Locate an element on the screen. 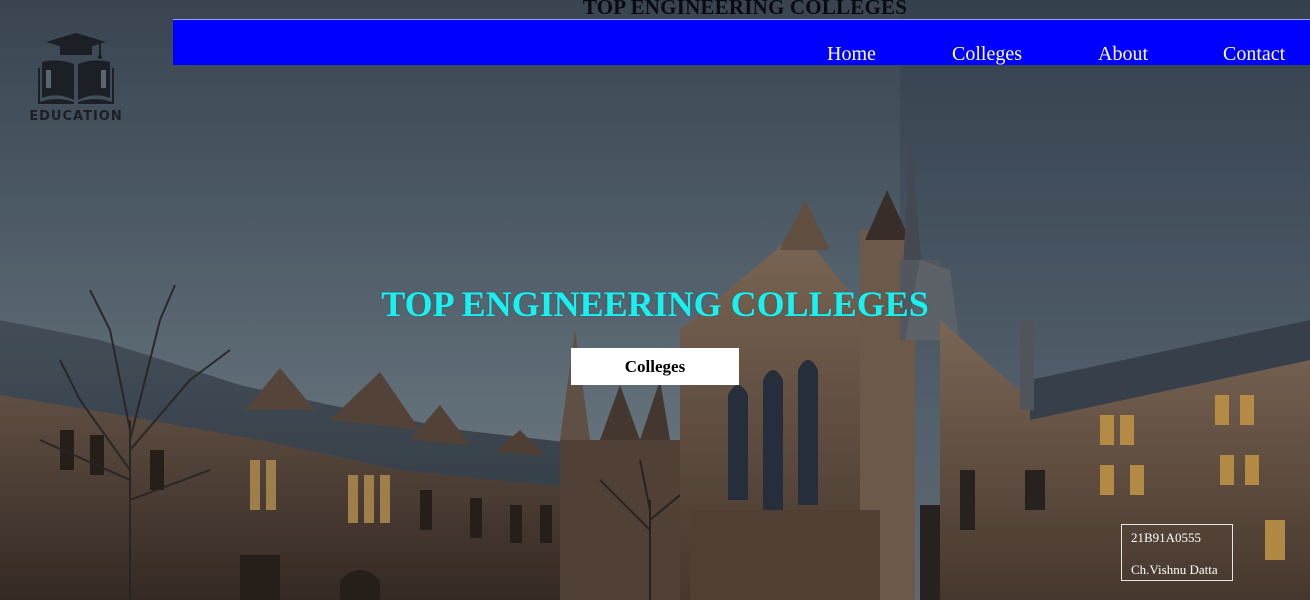 The width and height of the screenshot is (1310, 600). logo-text: EDUCATION is located at coordinates (76, 116).